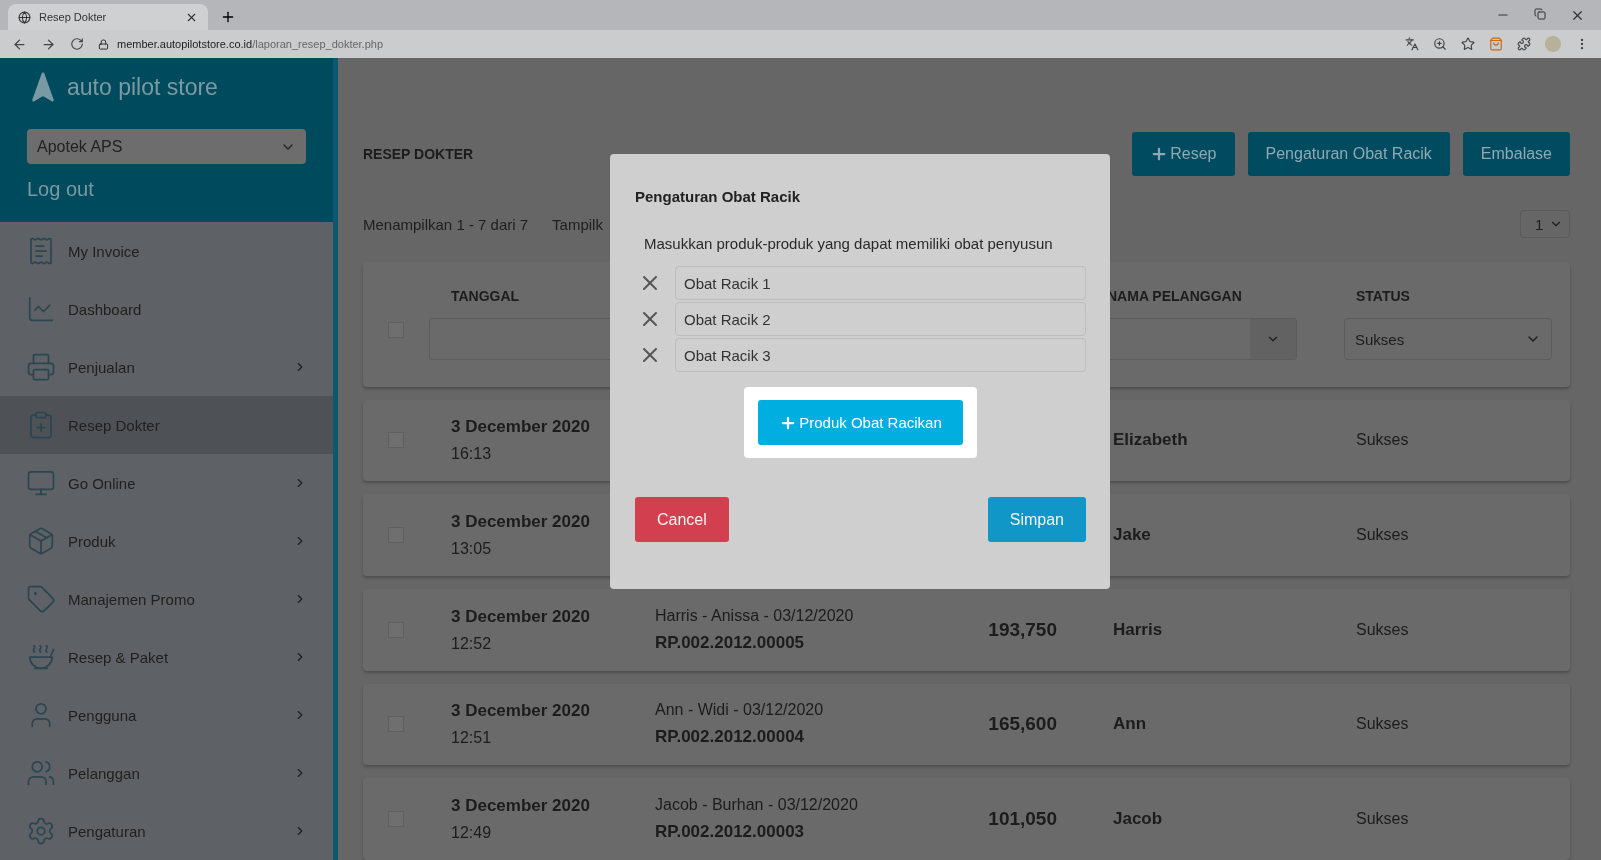 The width and height of the screenshot is (1601, 860). Describe the element at coordinates (718, 196) in the screenshot. I see `modal-title: Pengaturan Obat Racik` at that location.